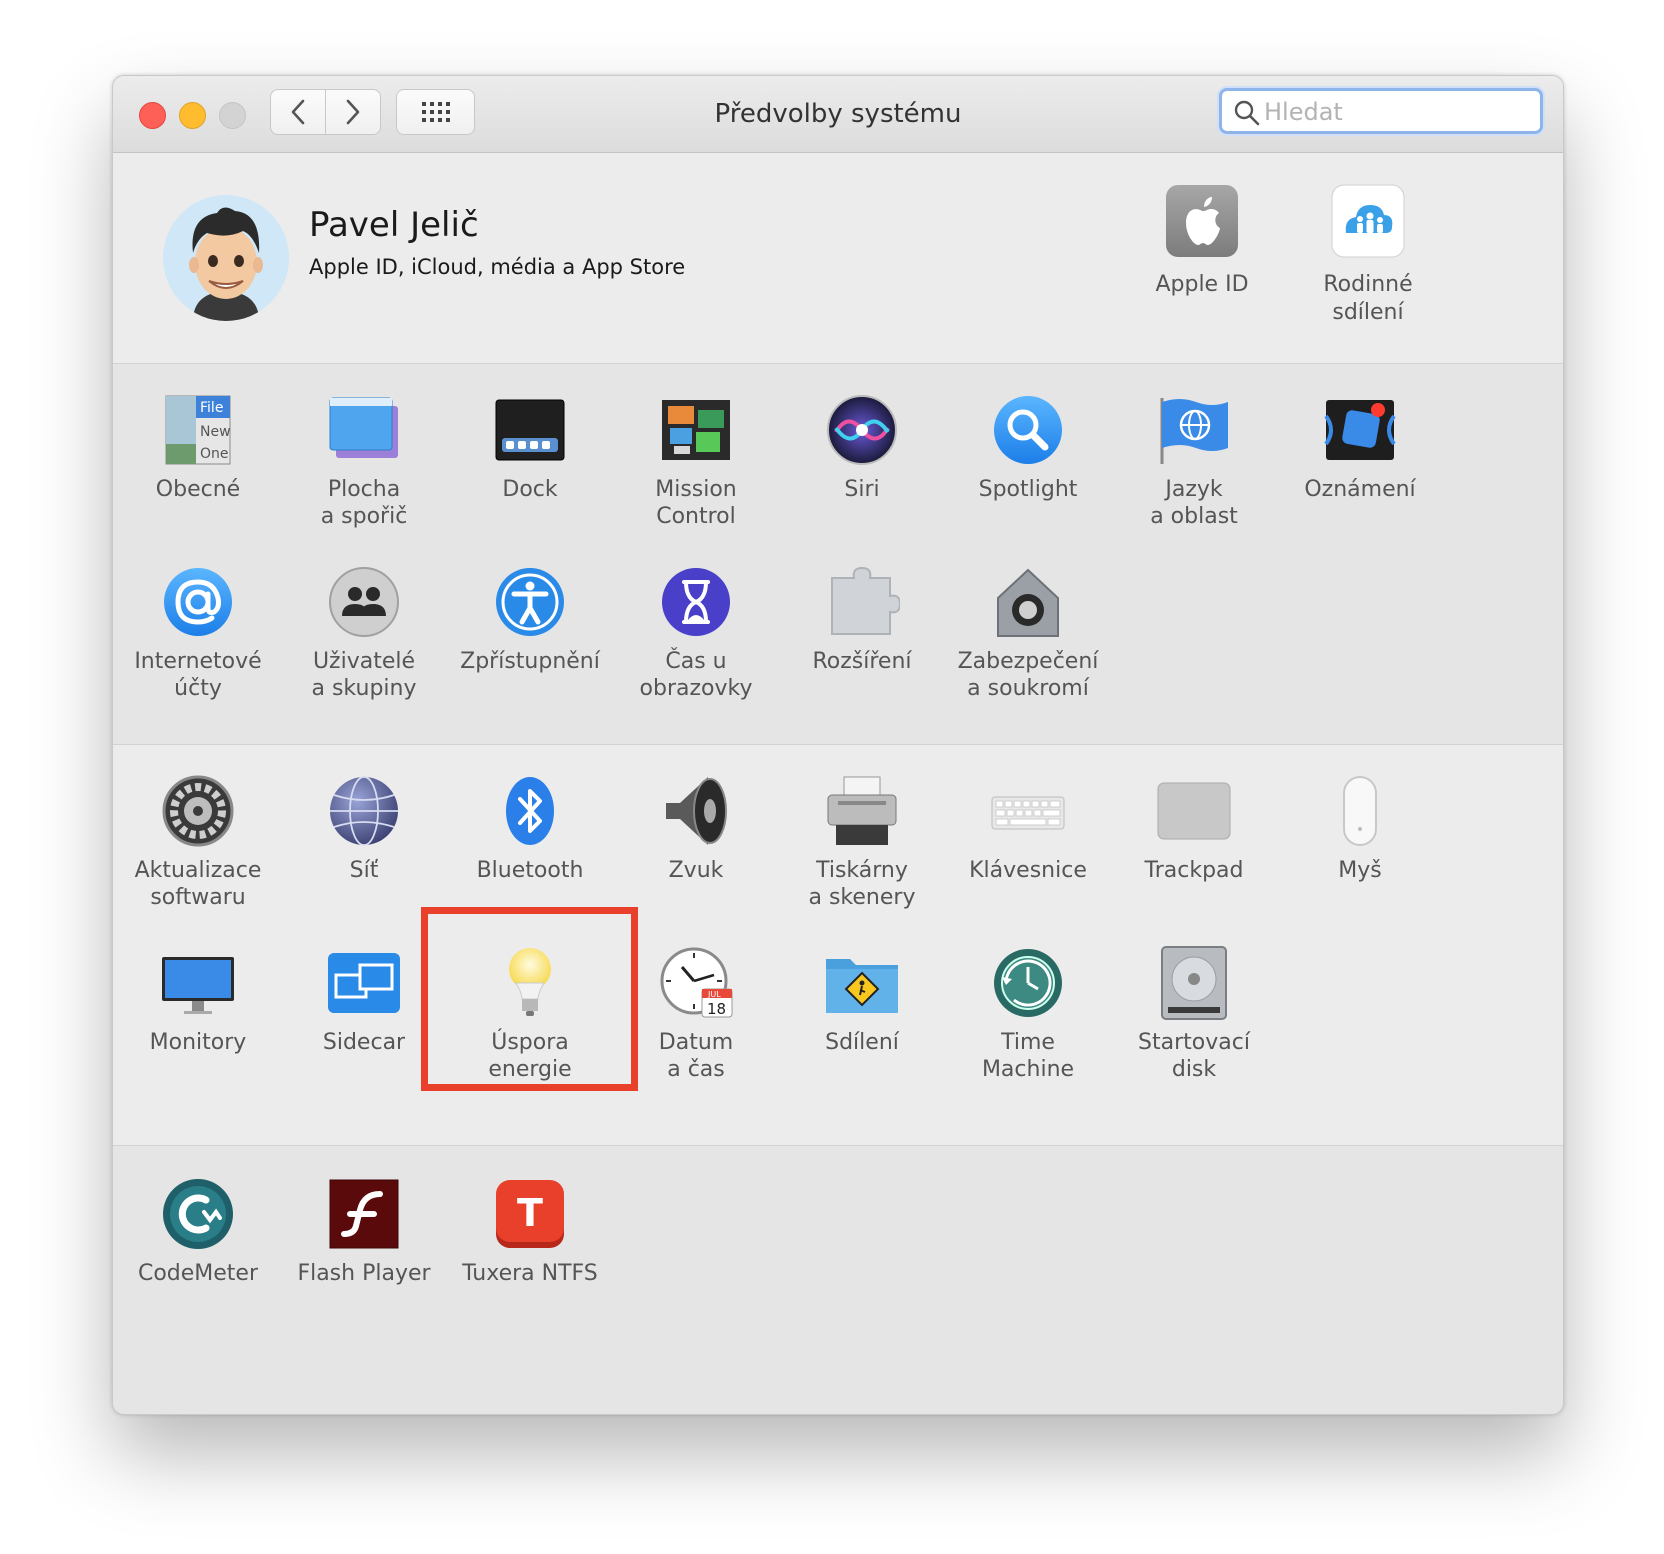  Describe the element at coordinates (1028, 675) in the screenshot. I see `pref-label: Zabezpečení a soukromí` at that location.